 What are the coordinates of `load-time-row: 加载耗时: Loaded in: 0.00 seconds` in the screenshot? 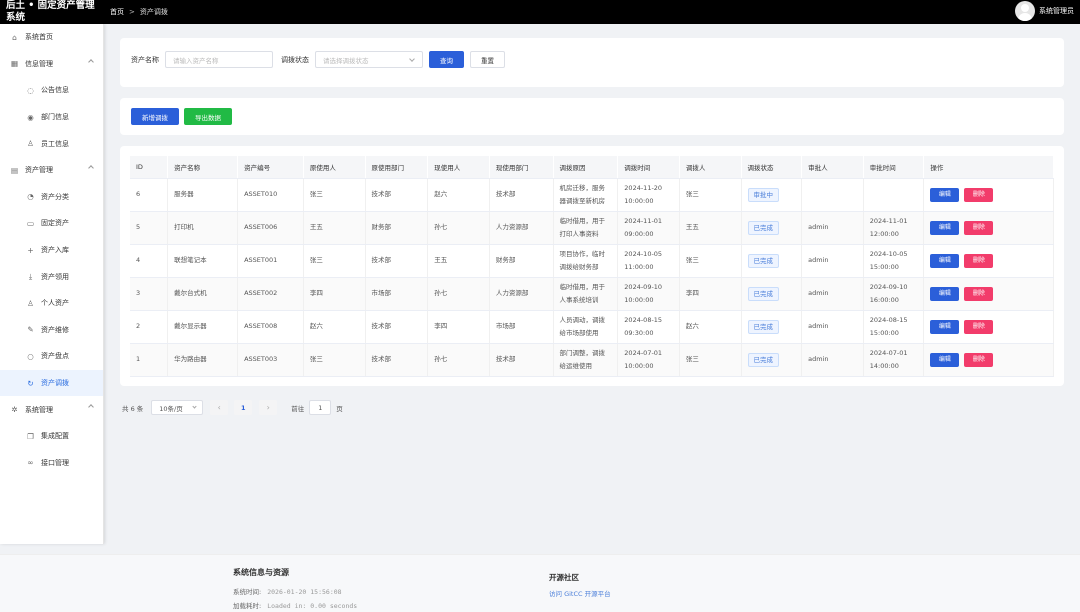 It's located at (295, 605).